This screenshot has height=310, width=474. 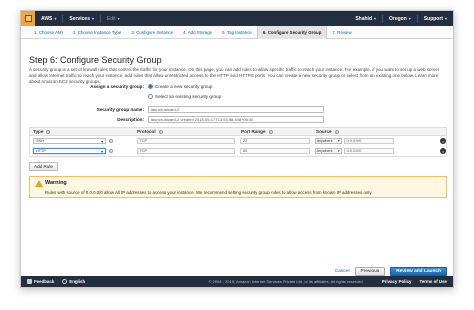 What do you see at coordinates (130, 119) in the screenshot?
I see `description-label: Description:` at bounding box center [130, 119].